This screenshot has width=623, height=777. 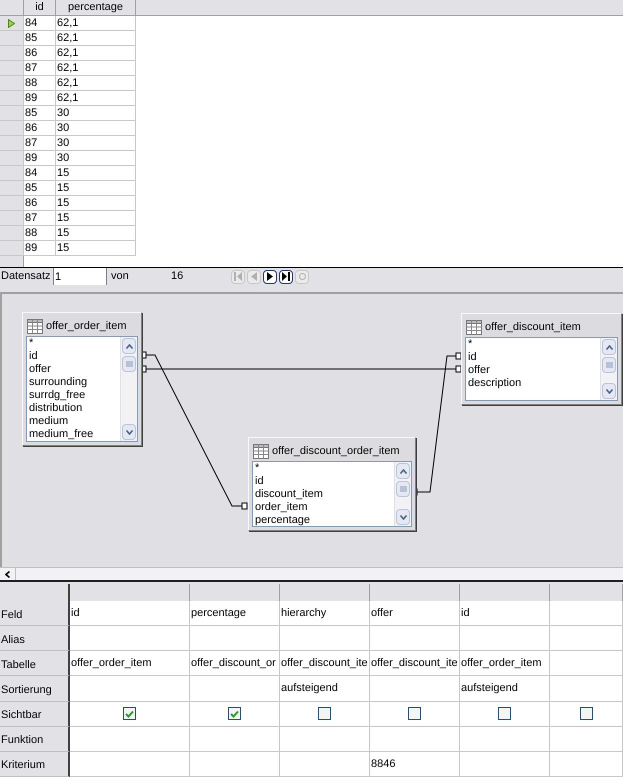 What do you see at coordinates (235, 663) in the screenshot?
I see `grid-cell: offer_discount_or` at bounding box center [235, 663].